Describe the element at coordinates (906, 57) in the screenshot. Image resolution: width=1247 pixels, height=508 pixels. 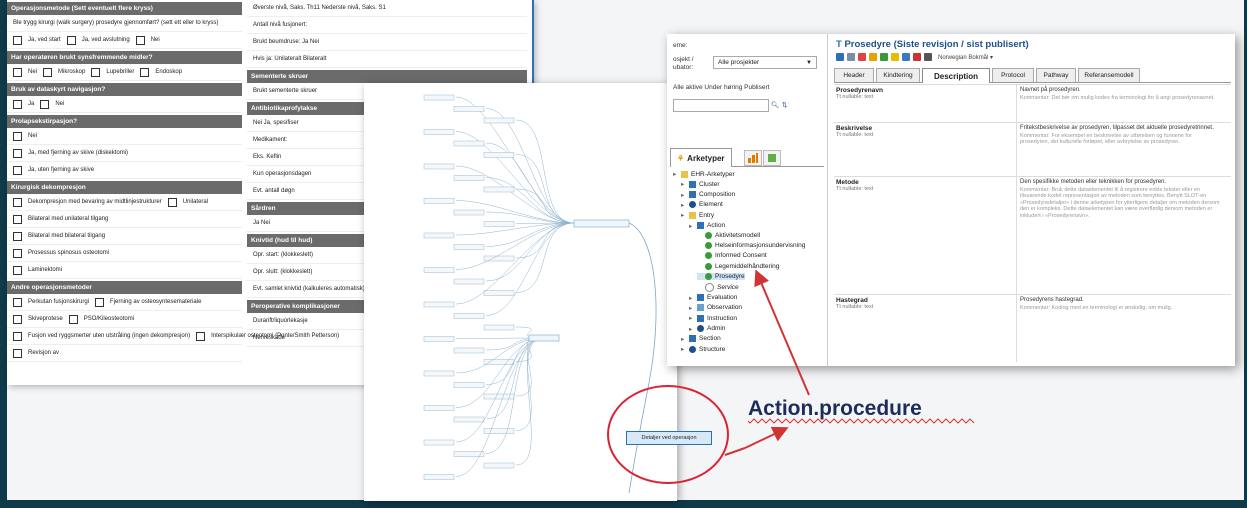
I see `share-icon` at that location.